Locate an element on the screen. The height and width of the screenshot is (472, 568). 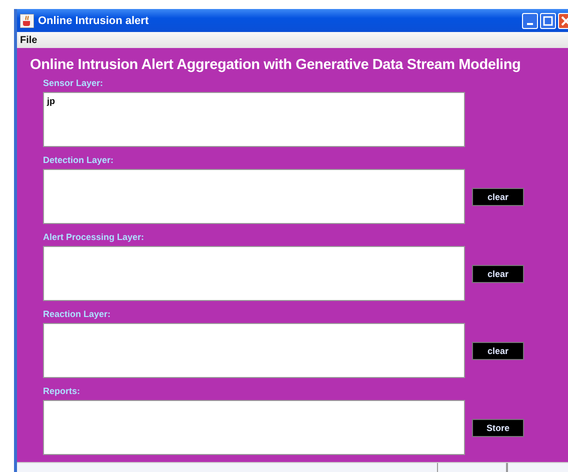
field-label: Reaction Layer: is located at coordinates (77, 314).